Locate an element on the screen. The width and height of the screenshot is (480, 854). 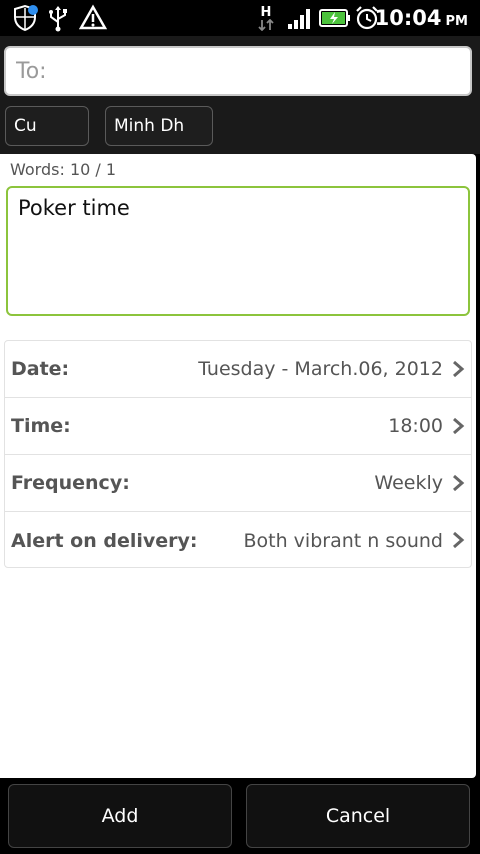
action-bar: Add Cancel is located at coordinates (240, 816).